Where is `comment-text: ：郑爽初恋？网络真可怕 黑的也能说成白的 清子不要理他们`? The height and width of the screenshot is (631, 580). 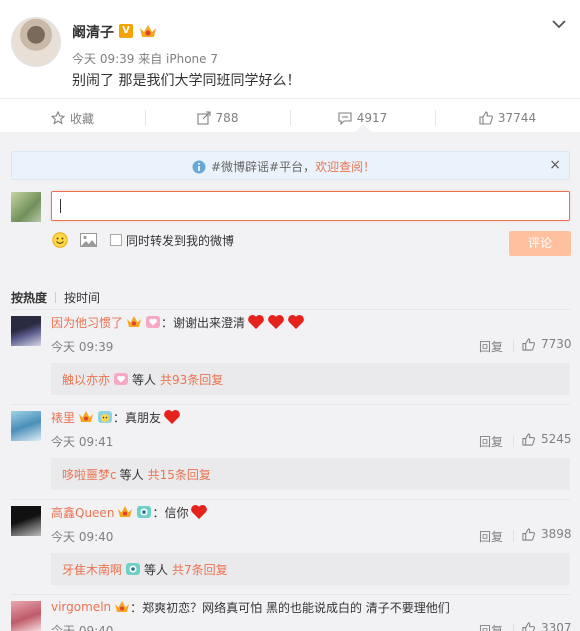 comment-text: ：郑爽初恋？网络真可怕 黑的也能说成白的 清子不要理他们 is located at coordinates (290, 607).